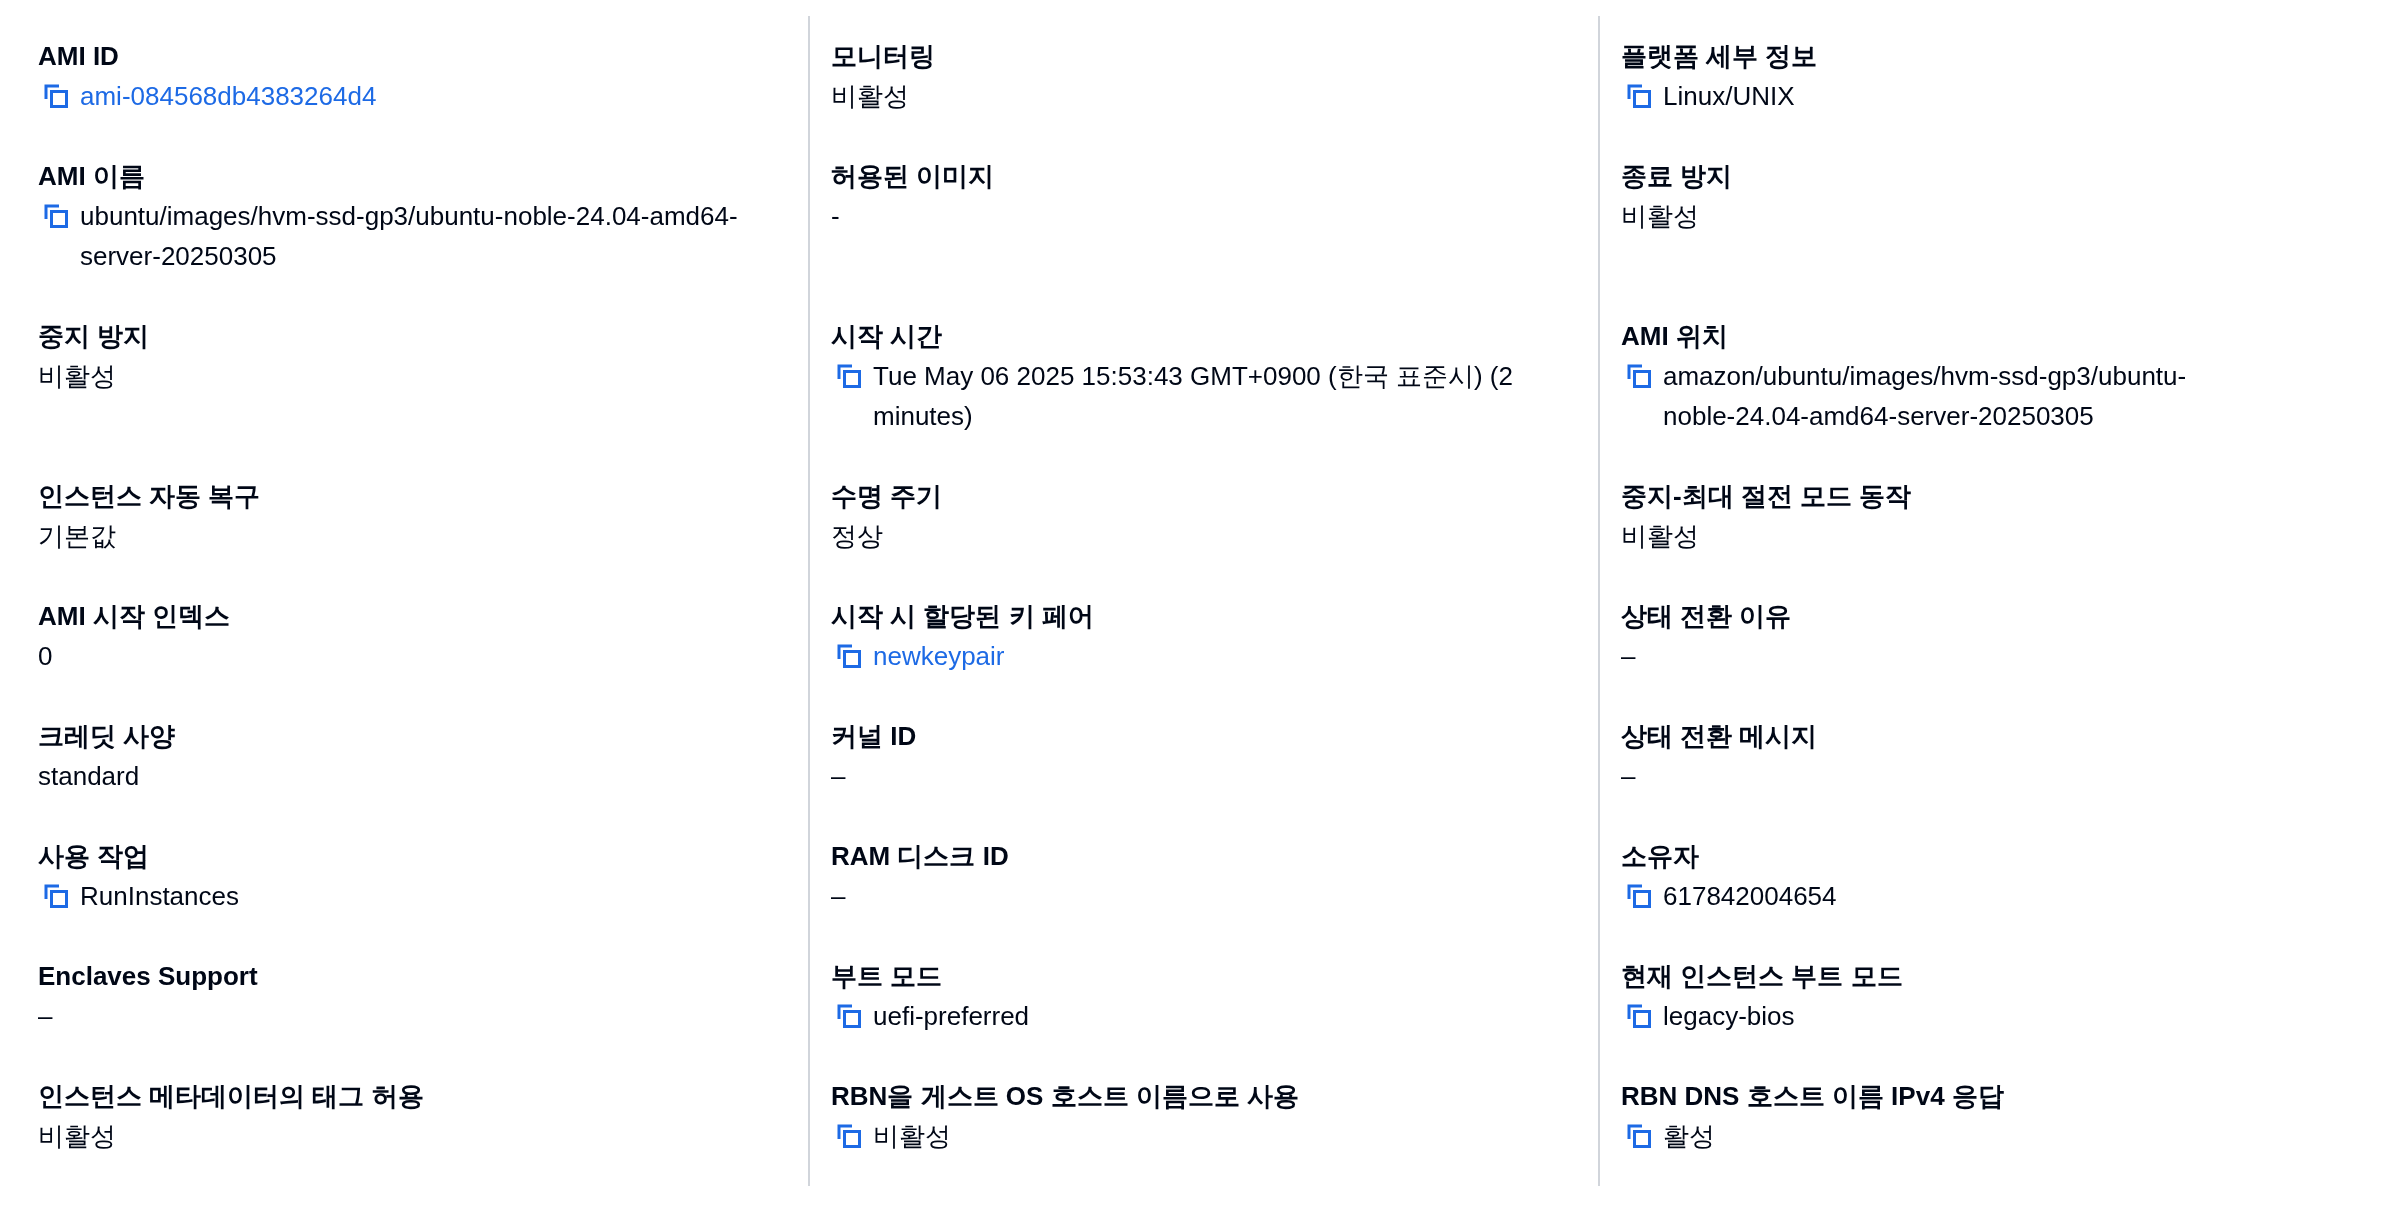 This screenshot has height=1210, width=2404. I want to click on field-value: Linux/UNIX, so click(1729, 96).